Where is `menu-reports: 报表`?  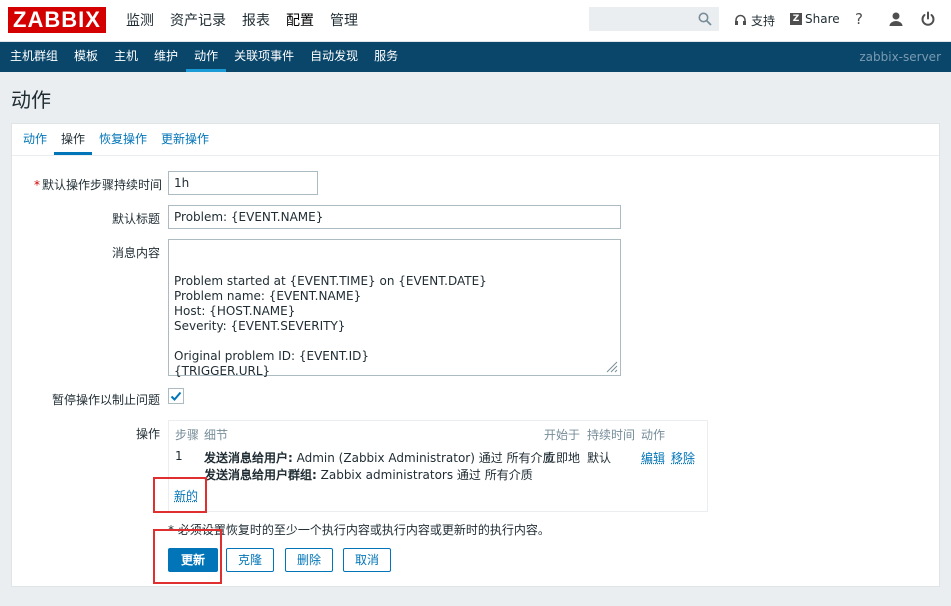
menu-reports: 报表 is located at coordinates (256, 21).